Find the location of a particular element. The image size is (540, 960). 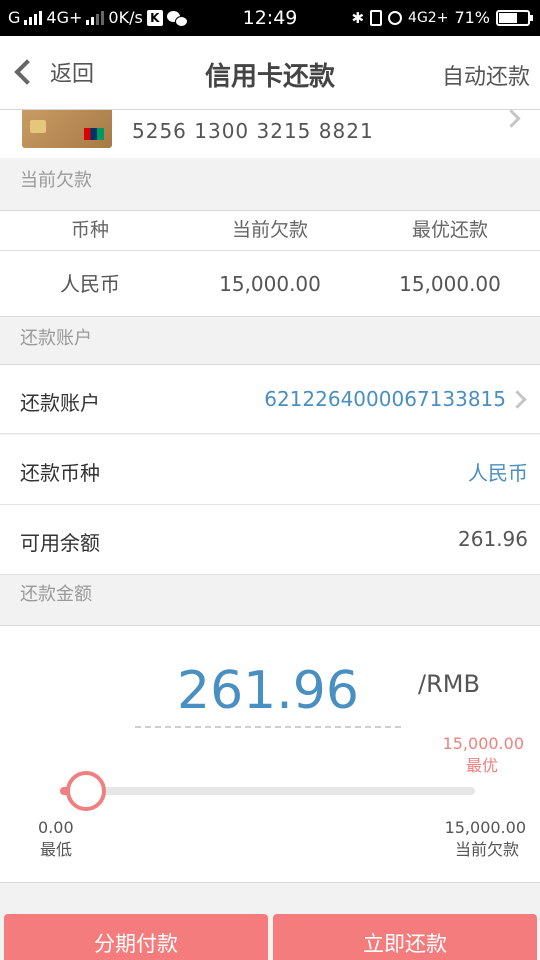

back-button: 返回 is located at coordinates (53, 72).